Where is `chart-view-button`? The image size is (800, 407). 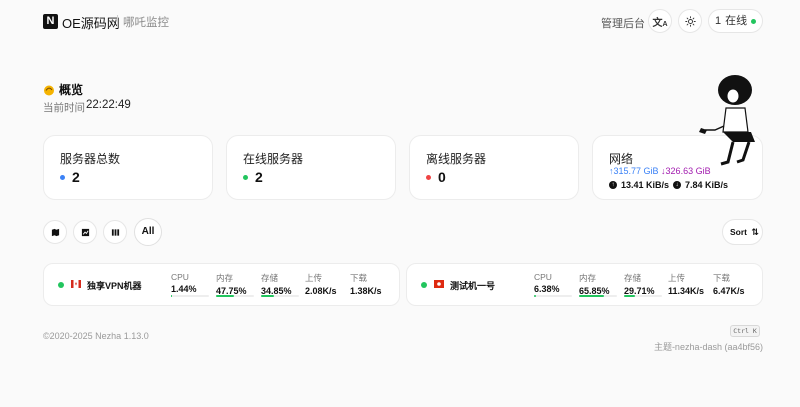
chart-view-button is located at coordinates (85, 232).